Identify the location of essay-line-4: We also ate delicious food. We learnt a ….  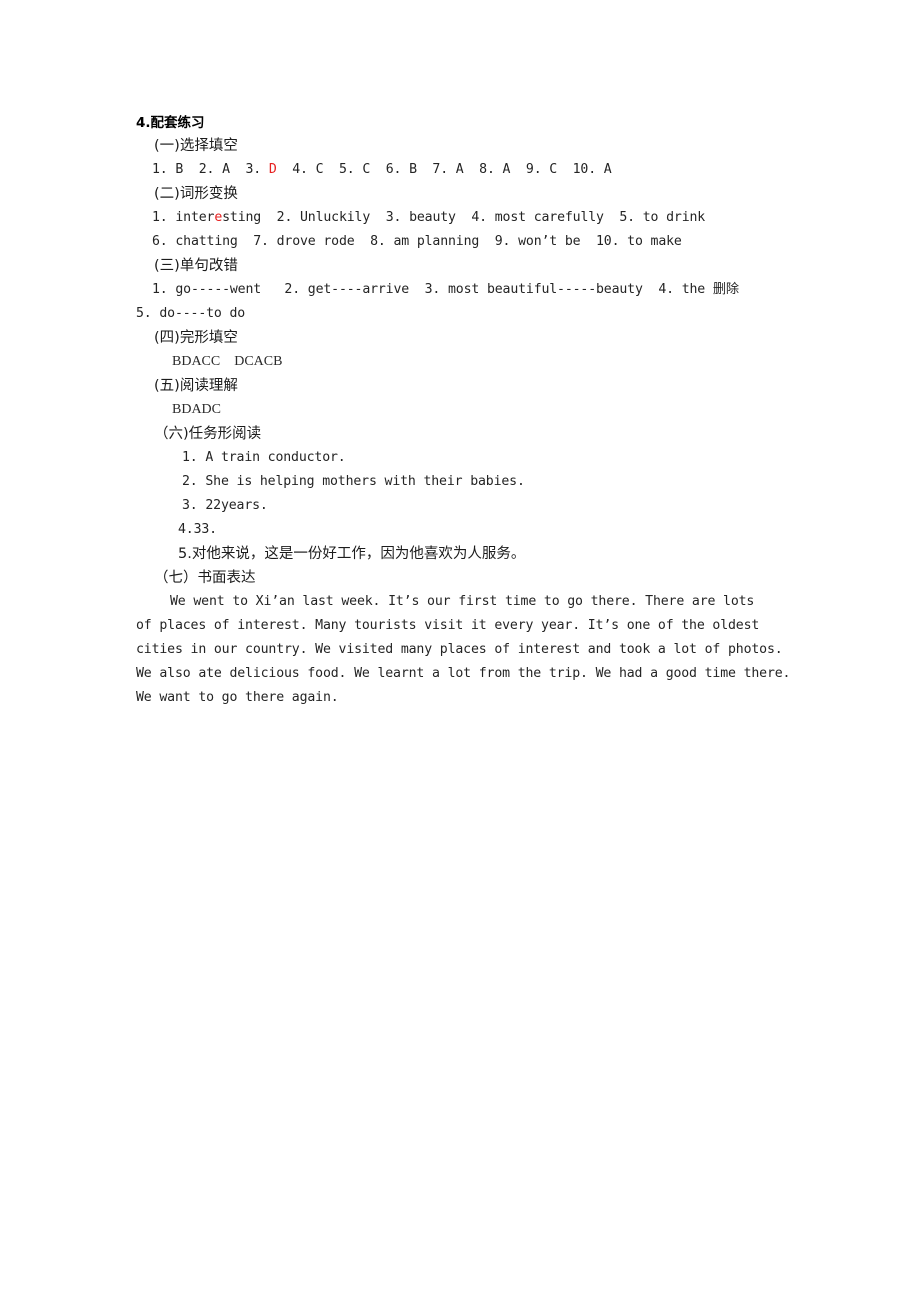
(463, 673).